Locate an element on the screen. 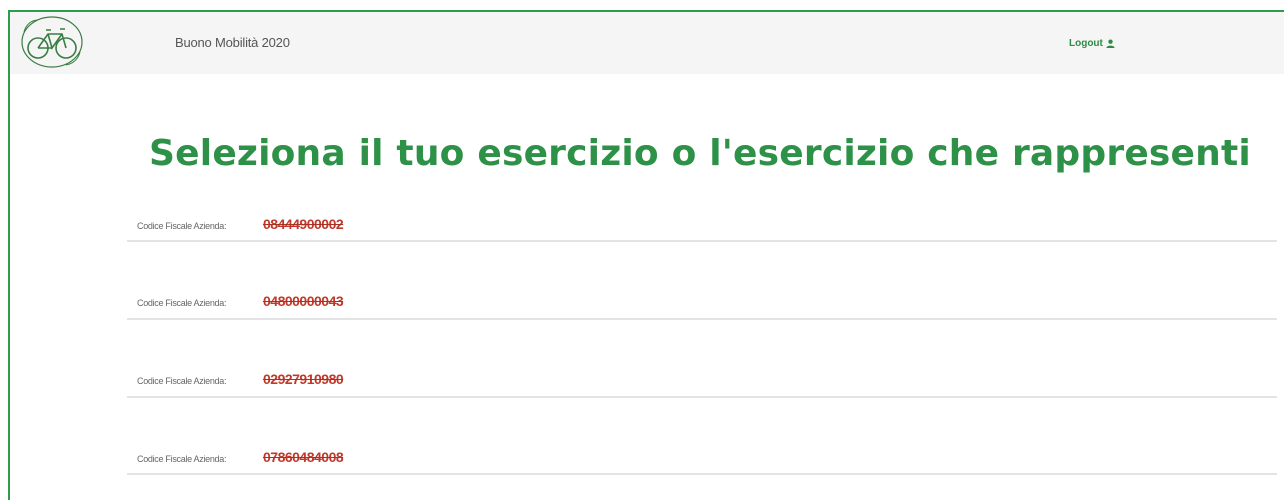 The width and height of the screenshot is (1284, 500). brand-title: Buono Mobilità 2020 is located at coordinates (232, 42).